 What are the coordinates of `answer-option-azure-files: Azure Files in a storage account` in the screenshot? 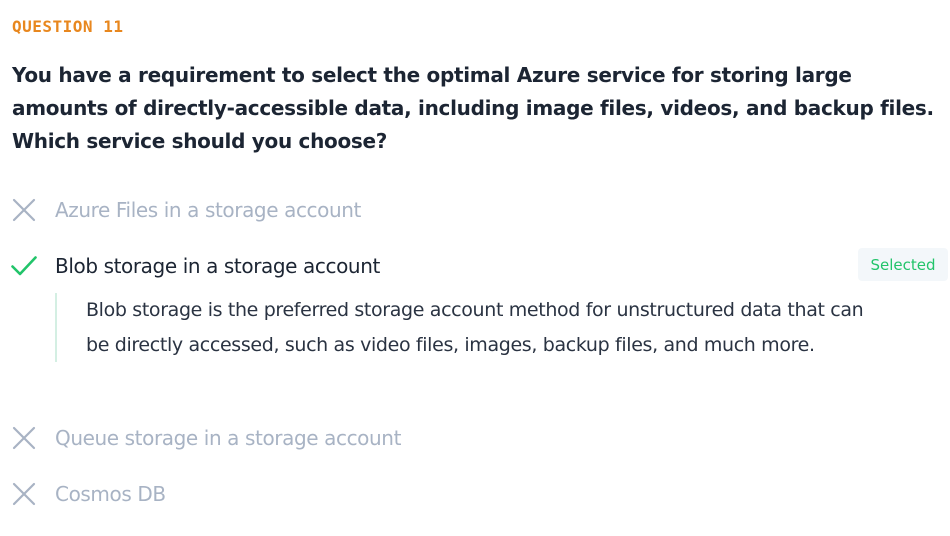 It's located at (475, 210).